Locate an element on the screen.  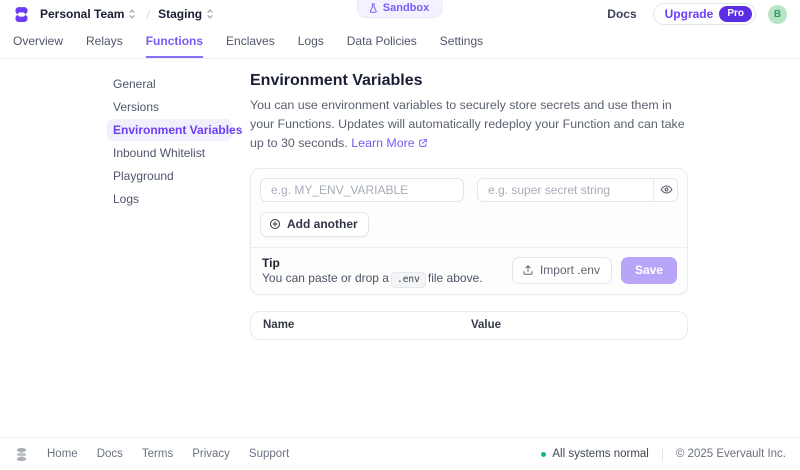
tip-line: You can paste or drop a .env file above. is located at coordinates (387, 279).